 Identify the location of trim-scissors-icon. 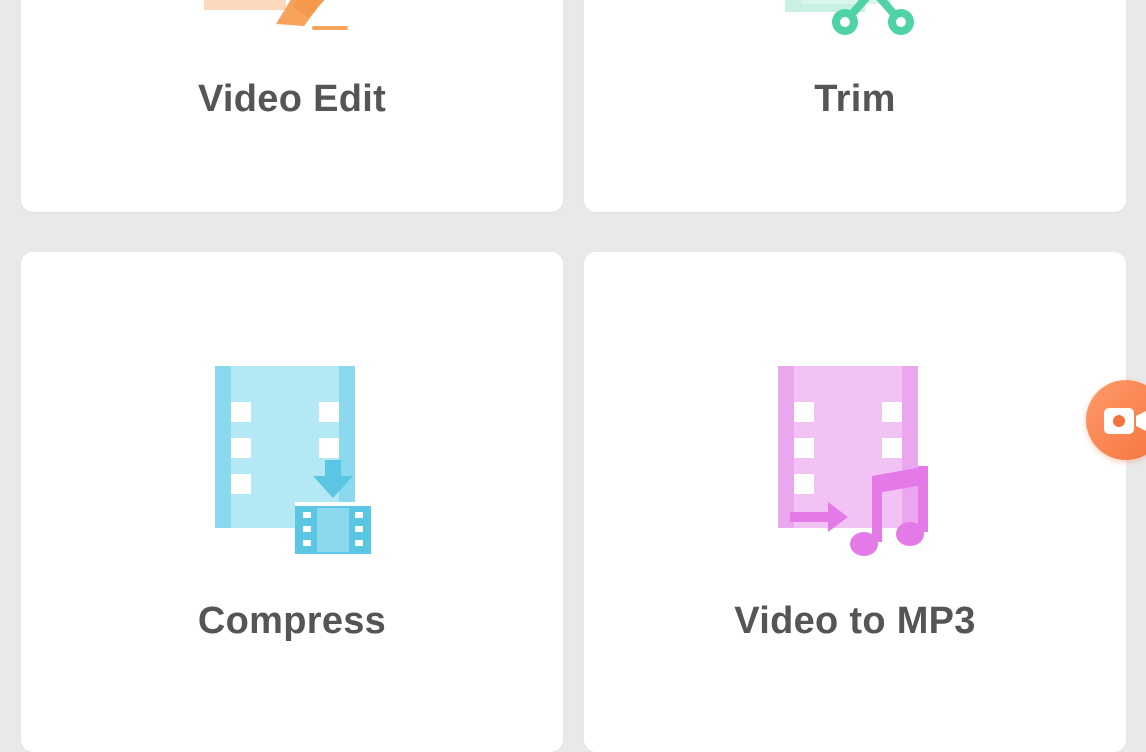
(855, 21).